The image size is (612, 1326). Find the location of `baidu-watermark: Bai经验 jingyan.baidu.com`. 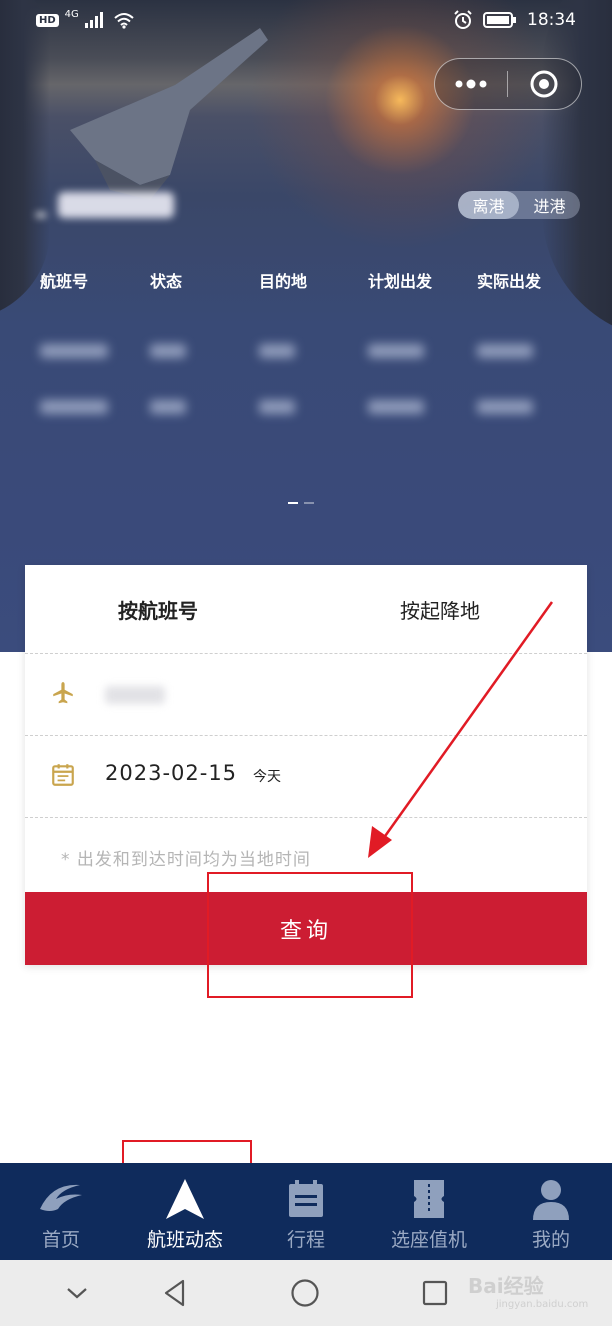

baidu-watermark: Bai经验 jingyan.baidu.com is located at coordinates (528, 1290).